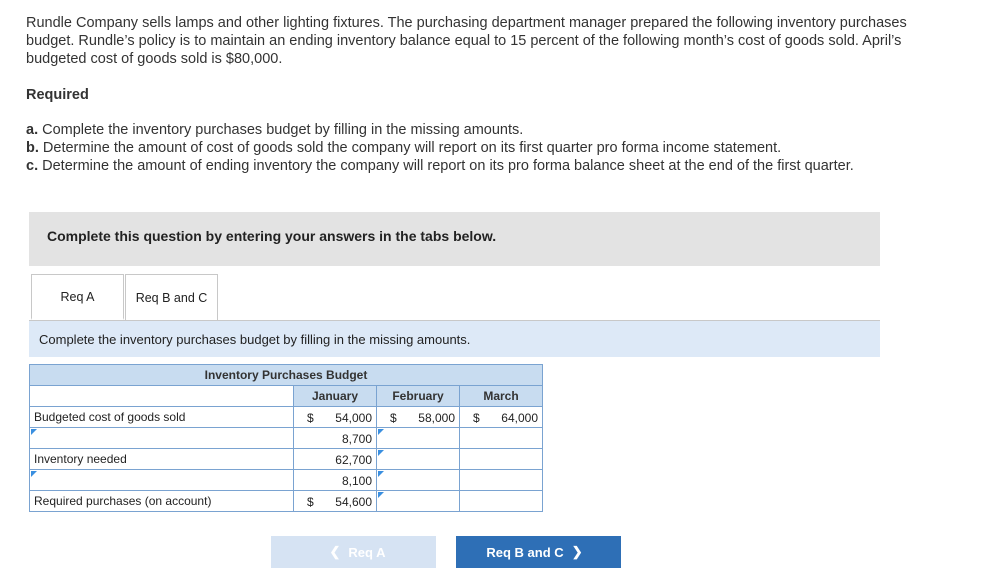 This screenshot has width=985, height=572. What do you see at coordinates (538, 552) in the screenshot?
I see `next-tab-button: Req B and C ❯` at bounding box center [538, 552].